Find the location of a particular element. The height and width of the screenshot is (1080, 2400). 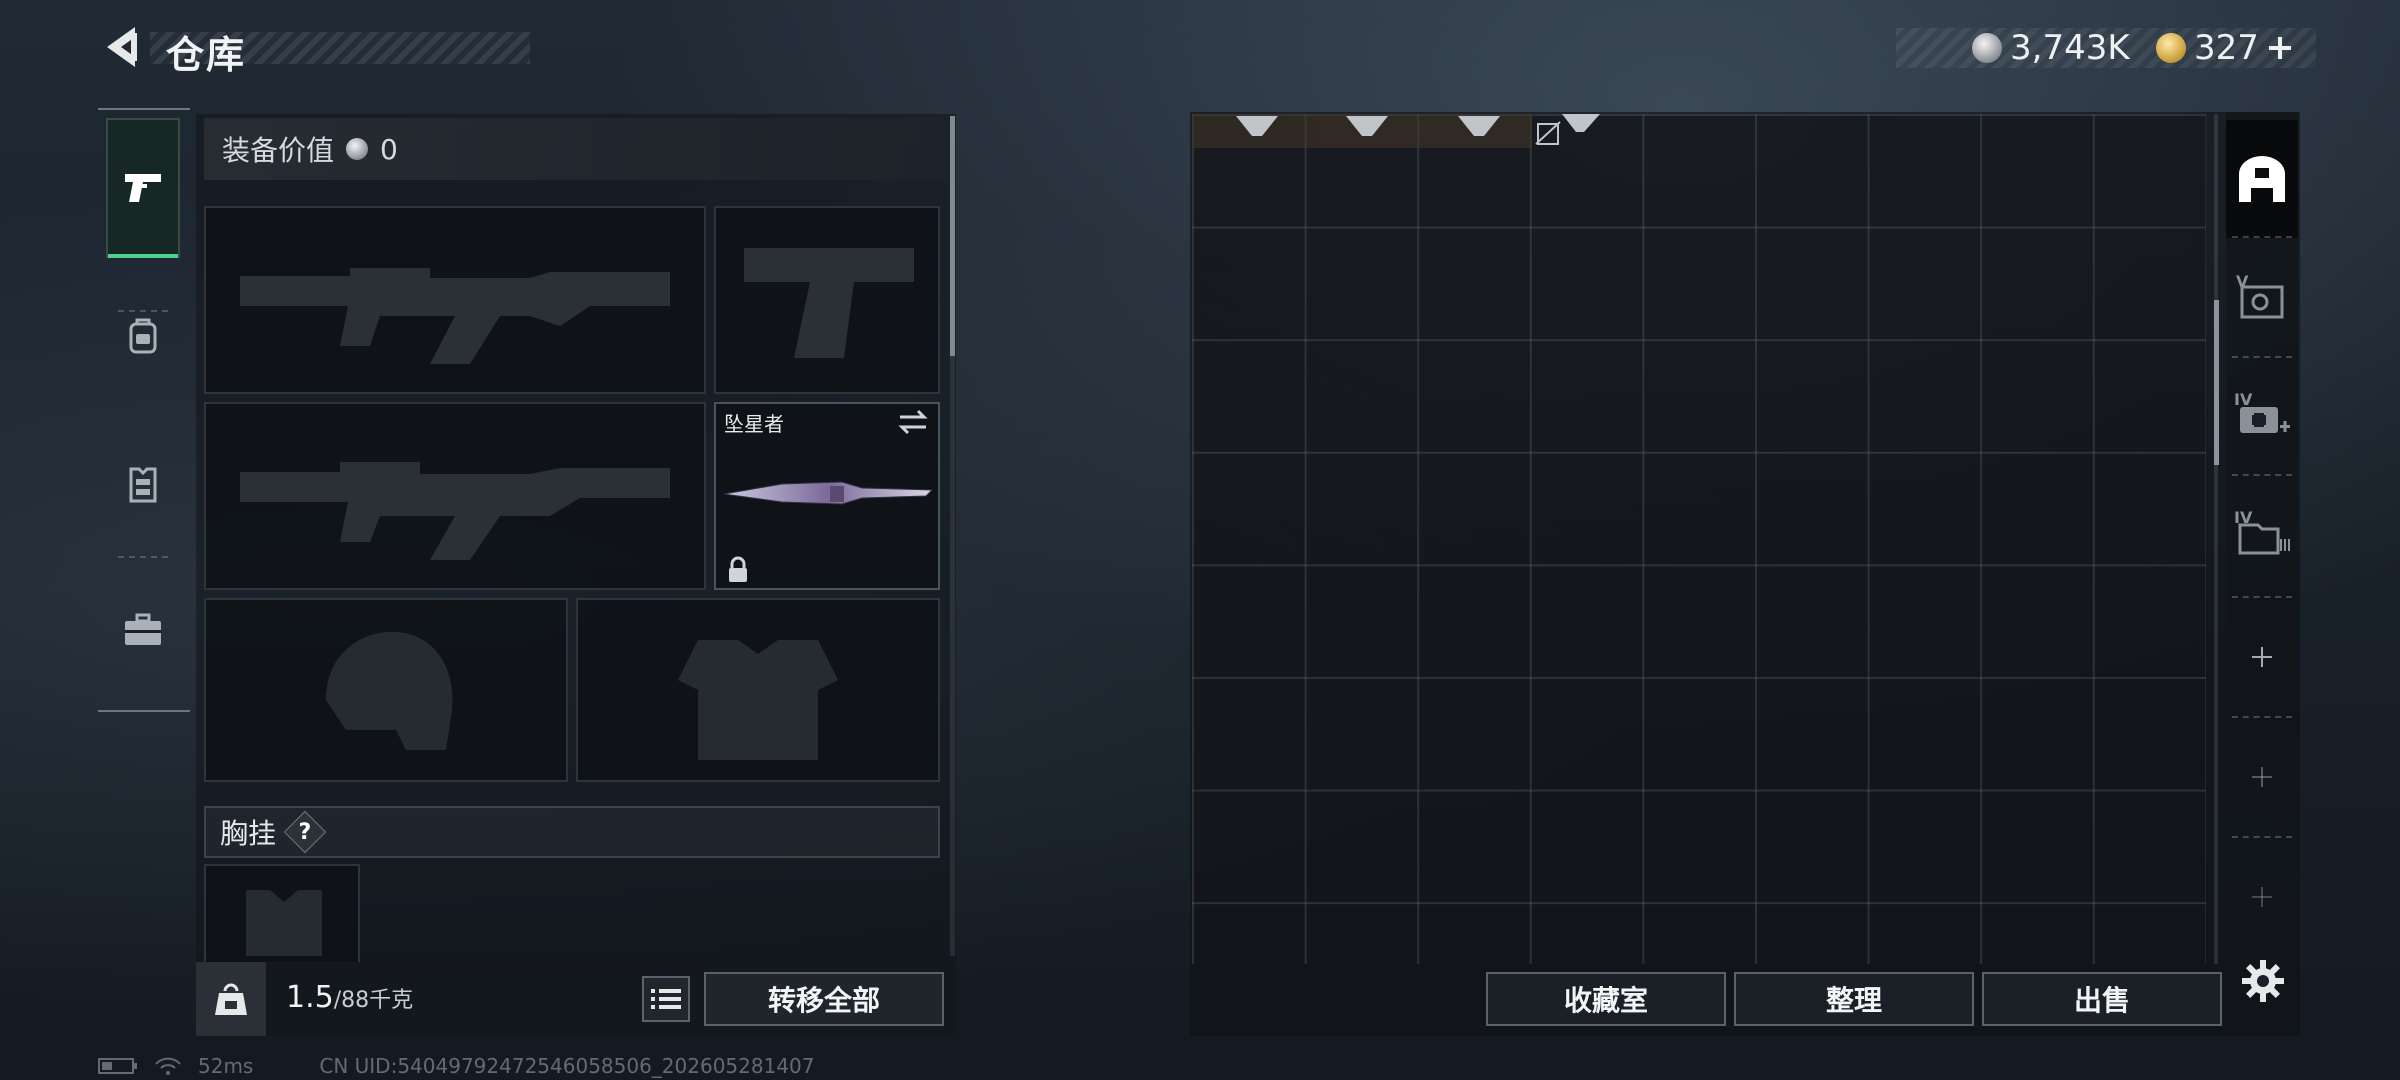

backpack-icon is located at coordinates (143, 336).